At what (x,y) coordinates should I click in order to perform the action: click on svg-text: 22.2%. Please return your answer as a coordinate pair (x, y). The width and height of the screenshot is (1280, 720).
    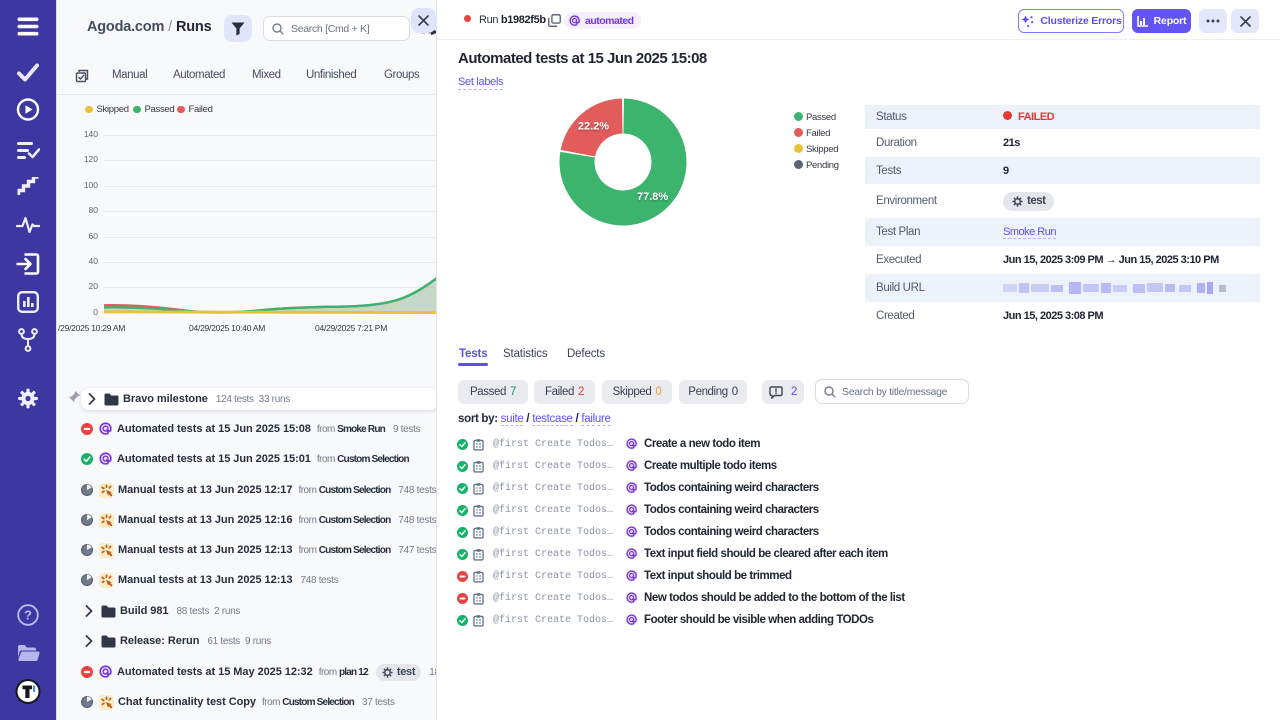
    Looking at the image, I should click on (593, 127).